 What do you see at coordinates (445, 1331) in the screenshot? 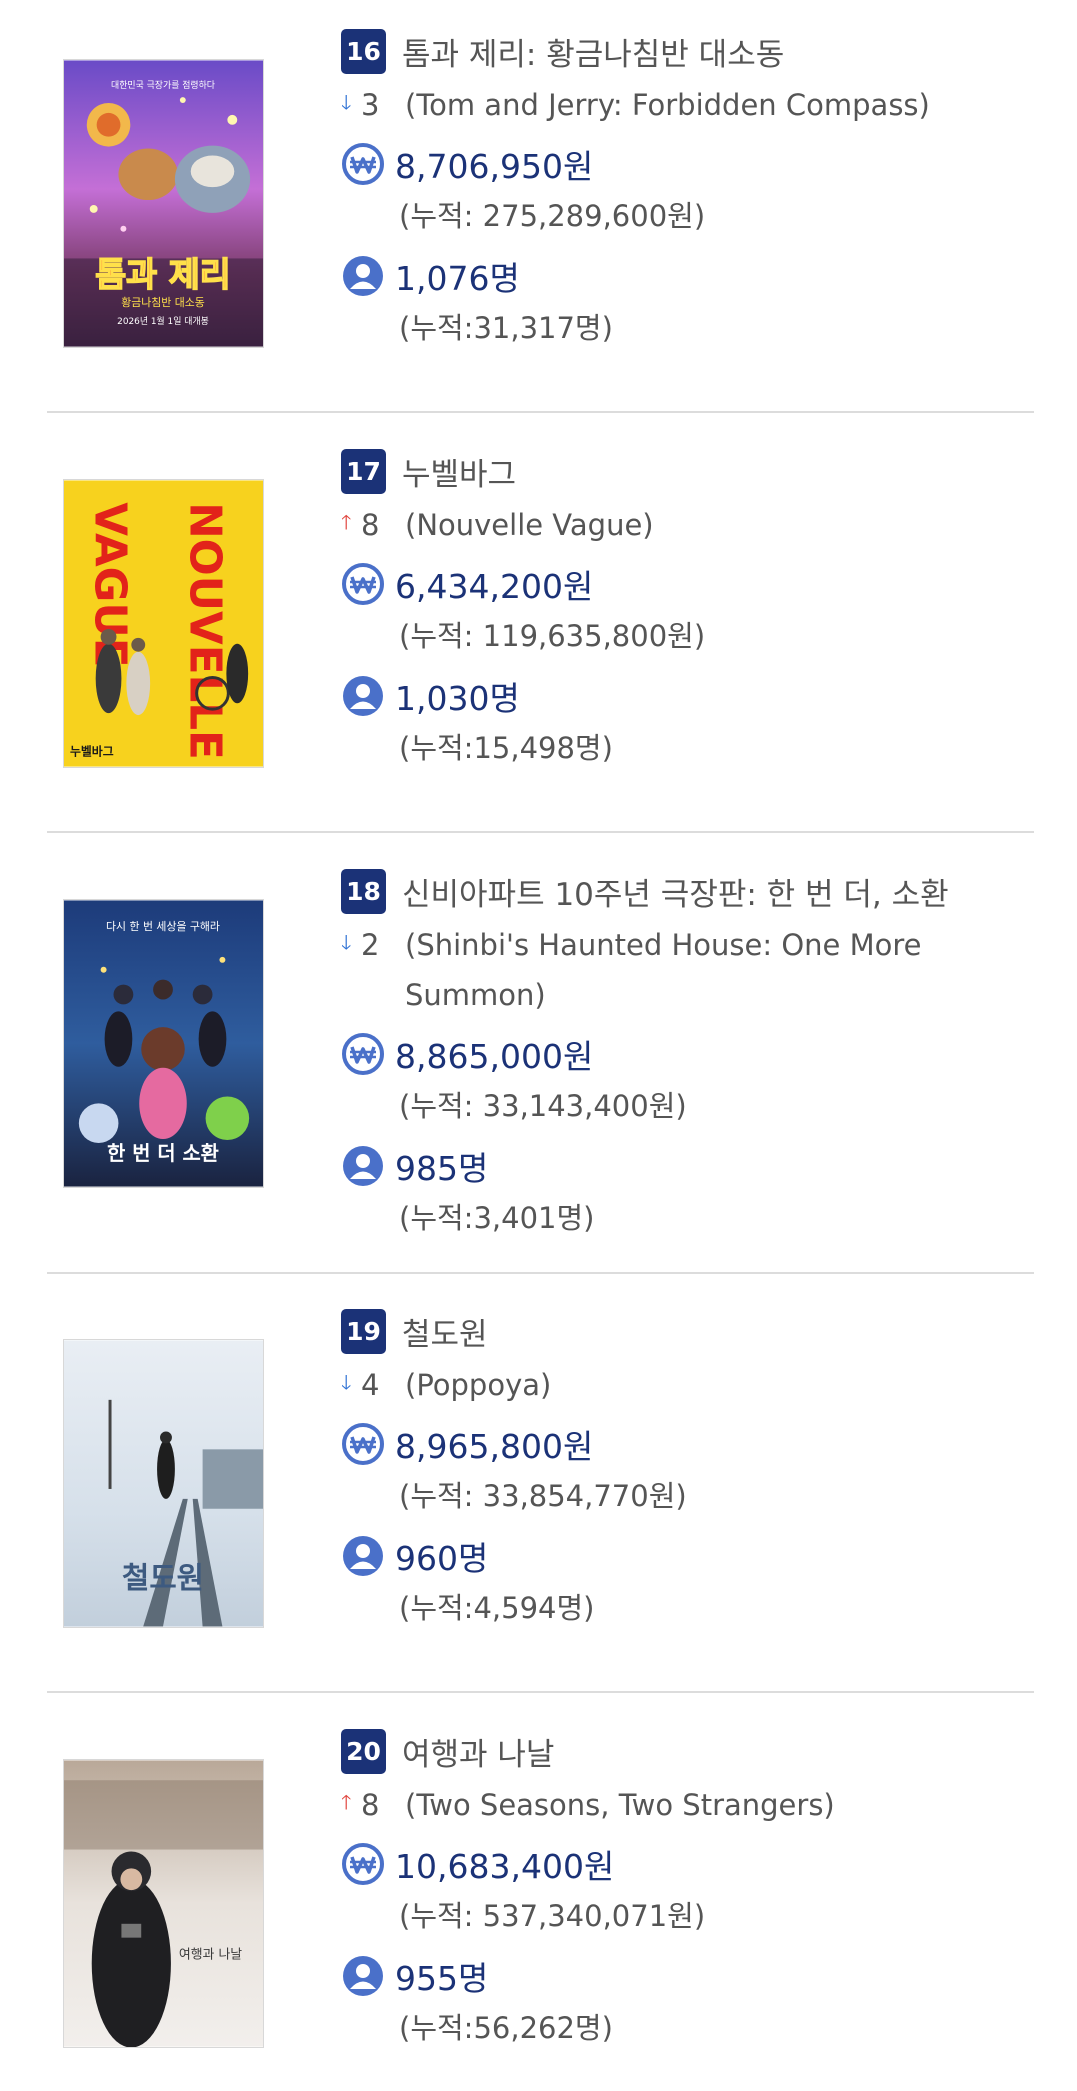
I see `movie-title-korean: 철도원` at bounding box center [445, 1331].